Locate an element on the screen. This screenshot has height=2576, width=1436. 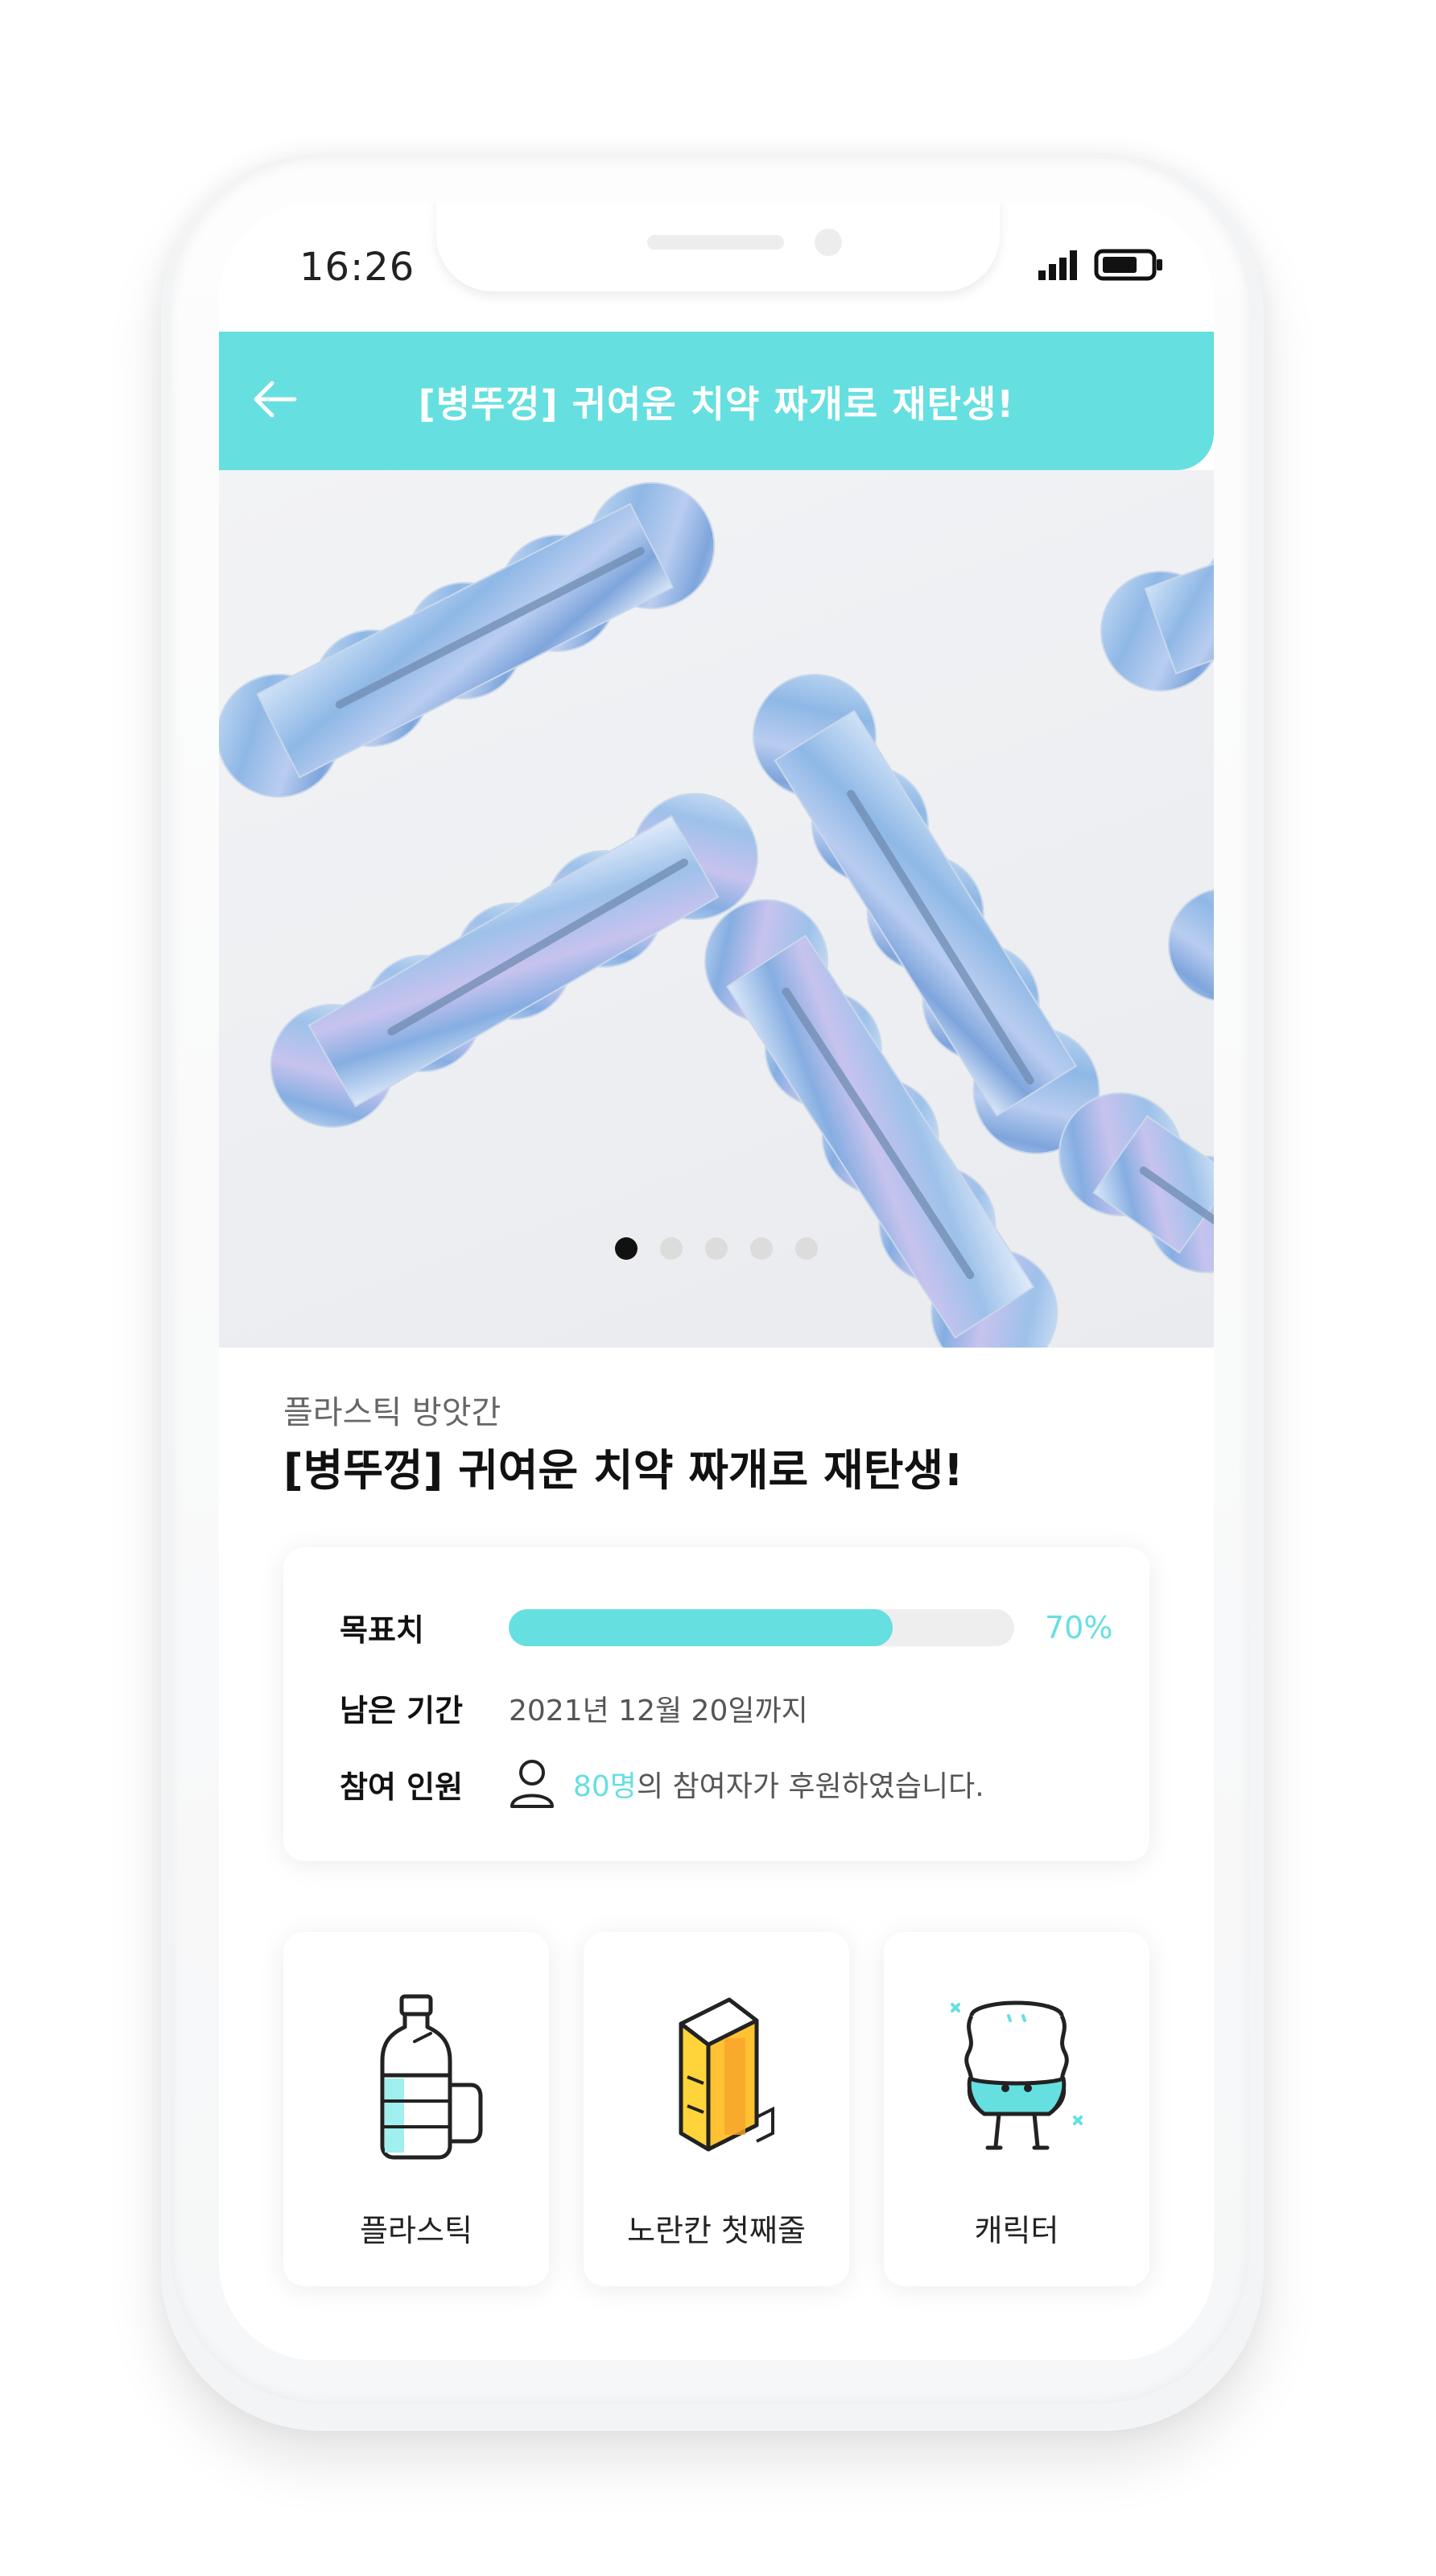
goal-progress-bar is located at coordinates (761, 1627).